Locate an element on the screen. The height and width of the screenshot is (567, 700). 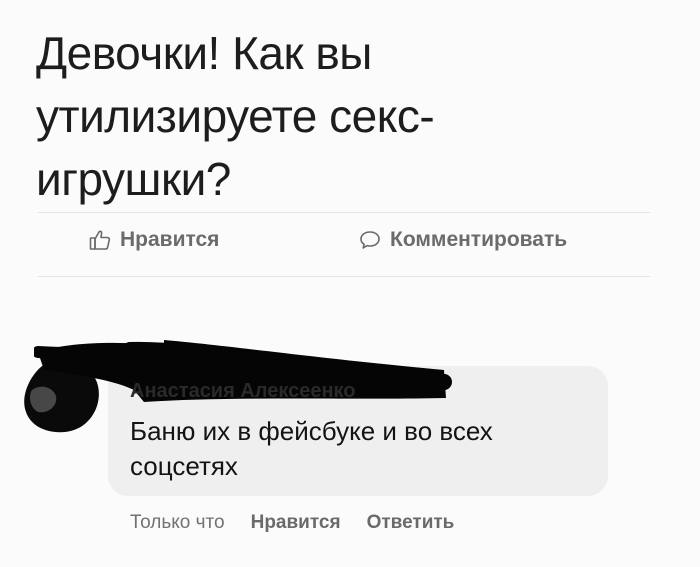
comment-button: Комментировать is located at coordinates (462, 240).